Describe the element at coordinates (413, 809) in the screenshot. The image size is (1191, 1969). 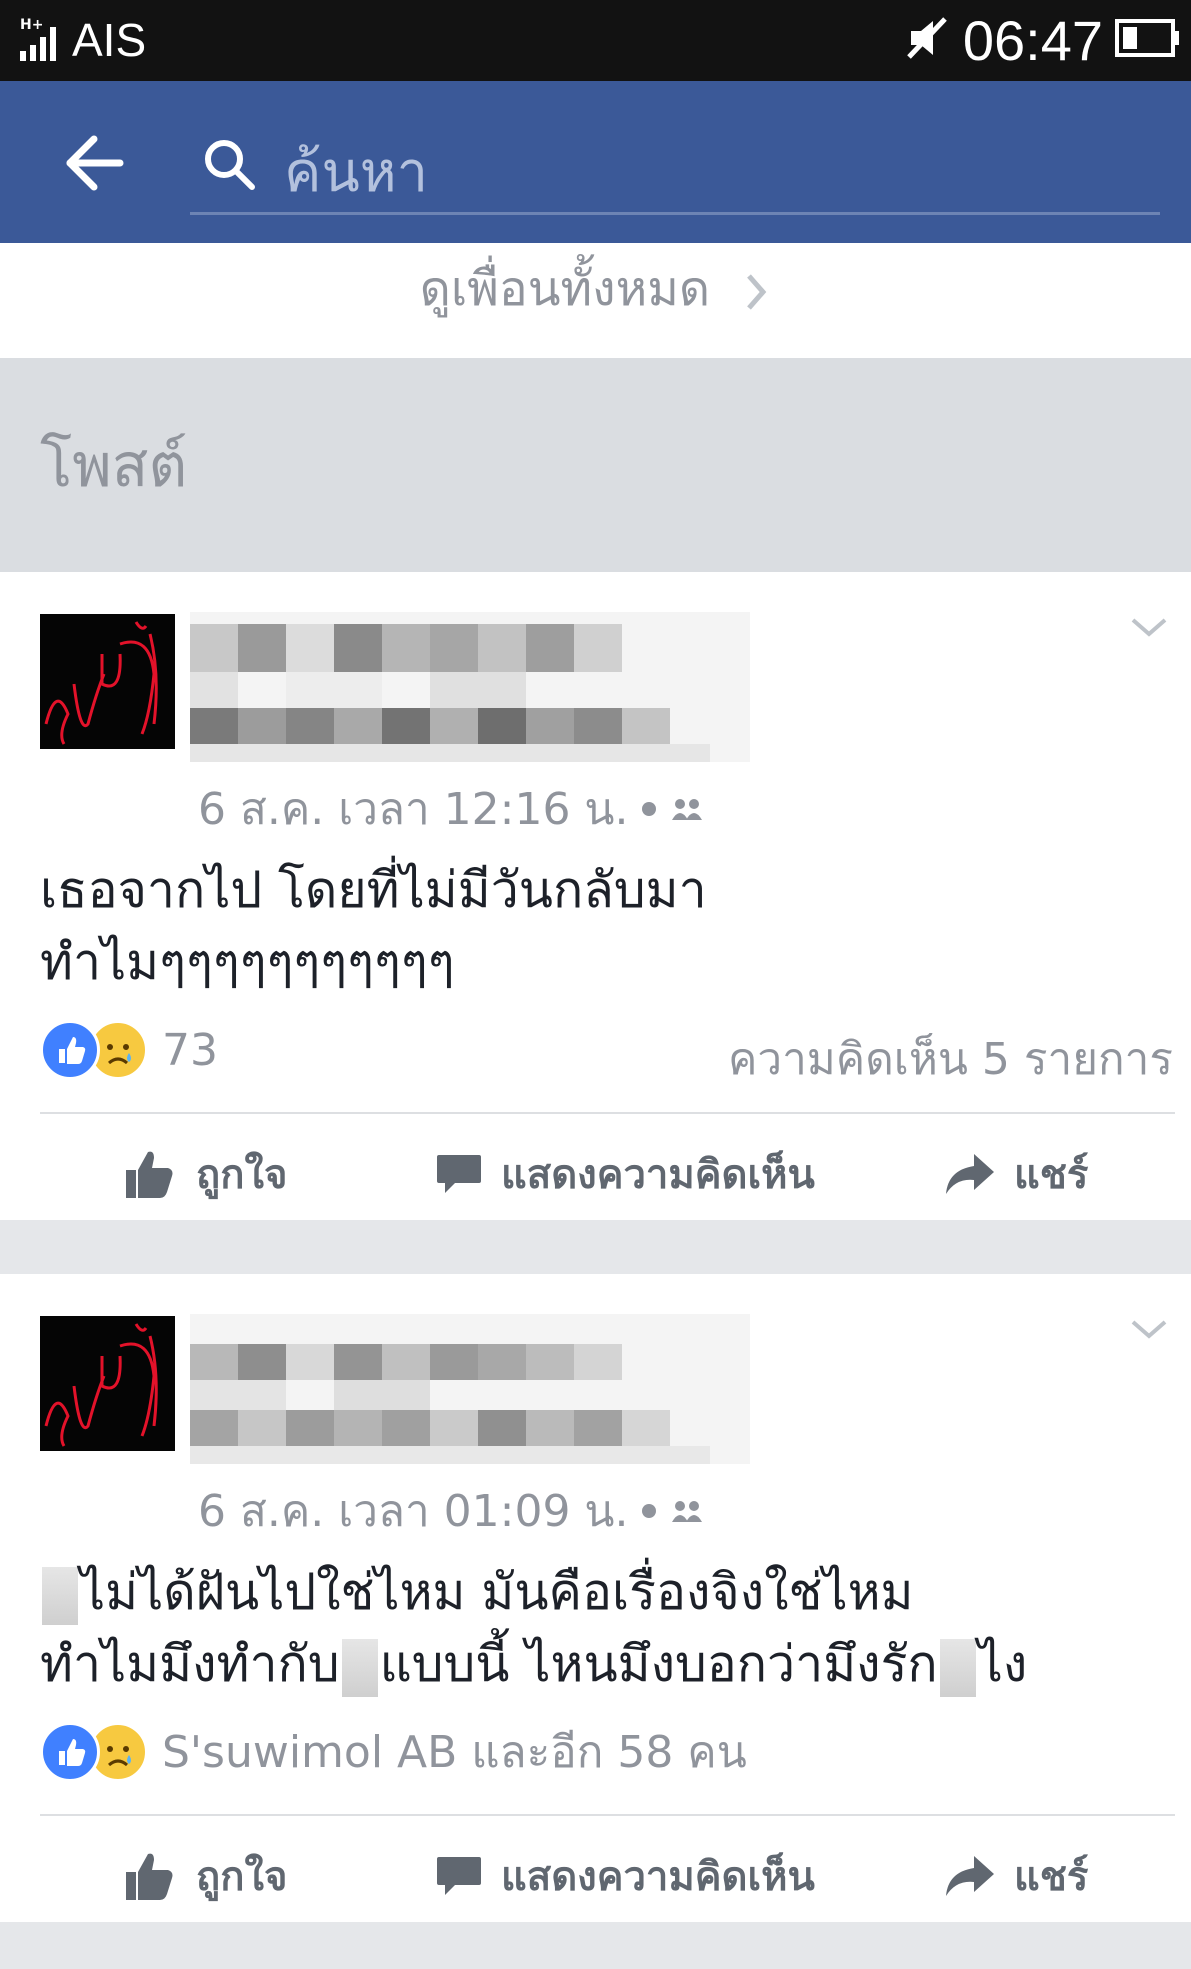
I see `post-timestamp: 6 ส.ค. เวลา 12:16 น.` at that location.